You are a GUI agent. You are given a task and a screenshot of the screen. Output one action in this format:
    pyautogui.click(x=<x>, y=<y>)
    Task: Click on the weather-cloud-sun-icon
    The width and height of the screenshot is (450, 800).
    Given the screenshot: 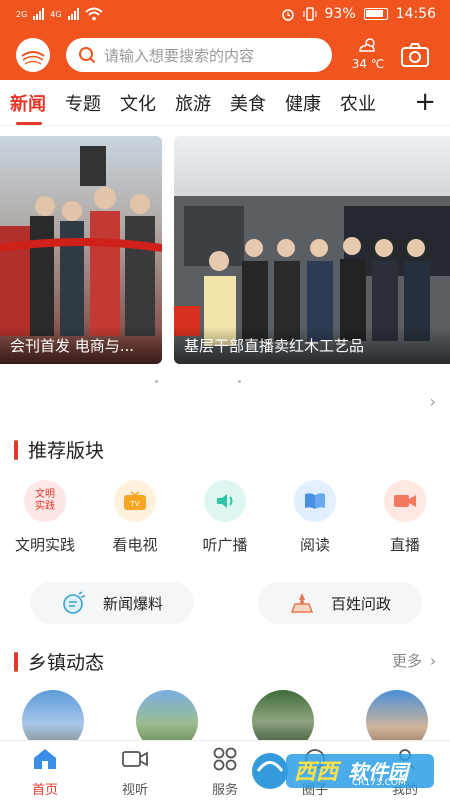 What is the action you would take?
    pyautogui.click(x=367, y=45)
    